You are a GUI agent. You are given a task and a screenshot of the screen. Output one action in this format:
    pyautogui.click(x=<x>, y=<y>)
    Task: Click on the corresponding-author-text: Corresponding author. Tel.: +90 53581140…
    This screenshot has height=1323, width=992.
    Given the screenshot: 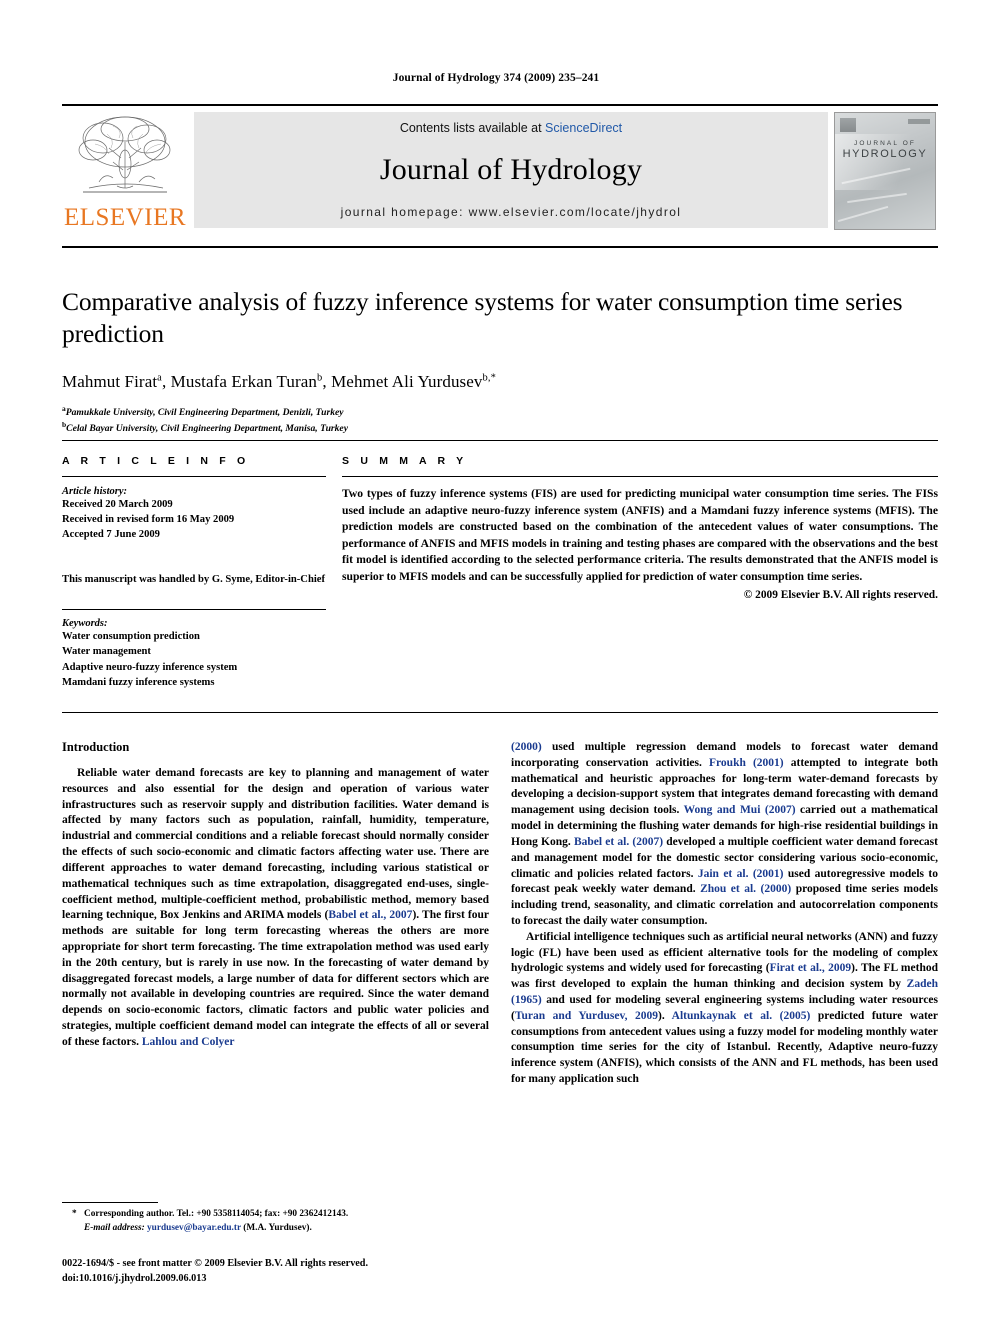 What is the action you would take?
    pyautogui.click(x=216, y=1214)
    